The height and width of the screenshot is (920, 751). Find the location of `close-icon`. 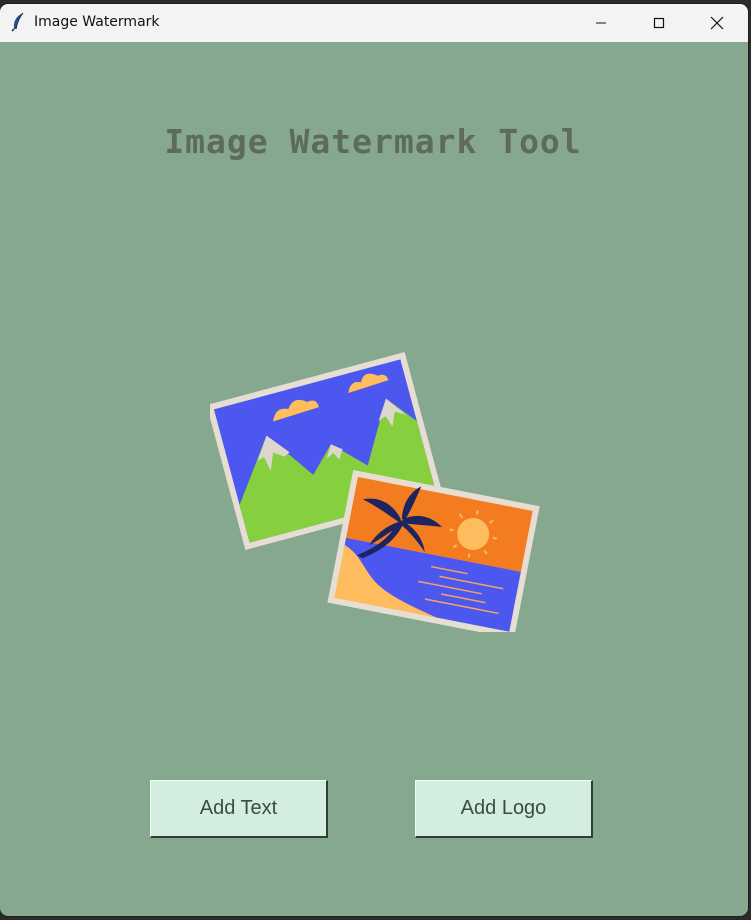

close-icon is located at coordinates (717, 23).